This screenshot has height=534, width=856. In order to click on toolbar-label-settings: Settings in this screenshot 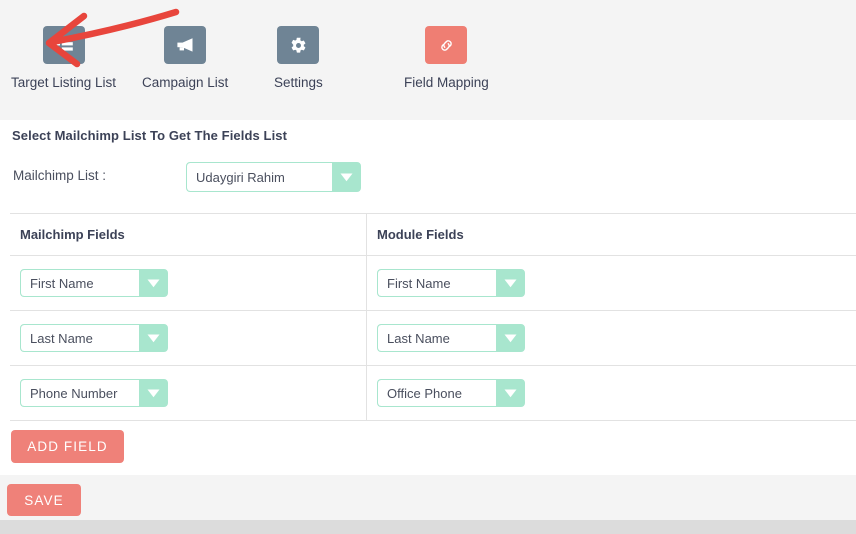, I will do `click(298, 82)`.